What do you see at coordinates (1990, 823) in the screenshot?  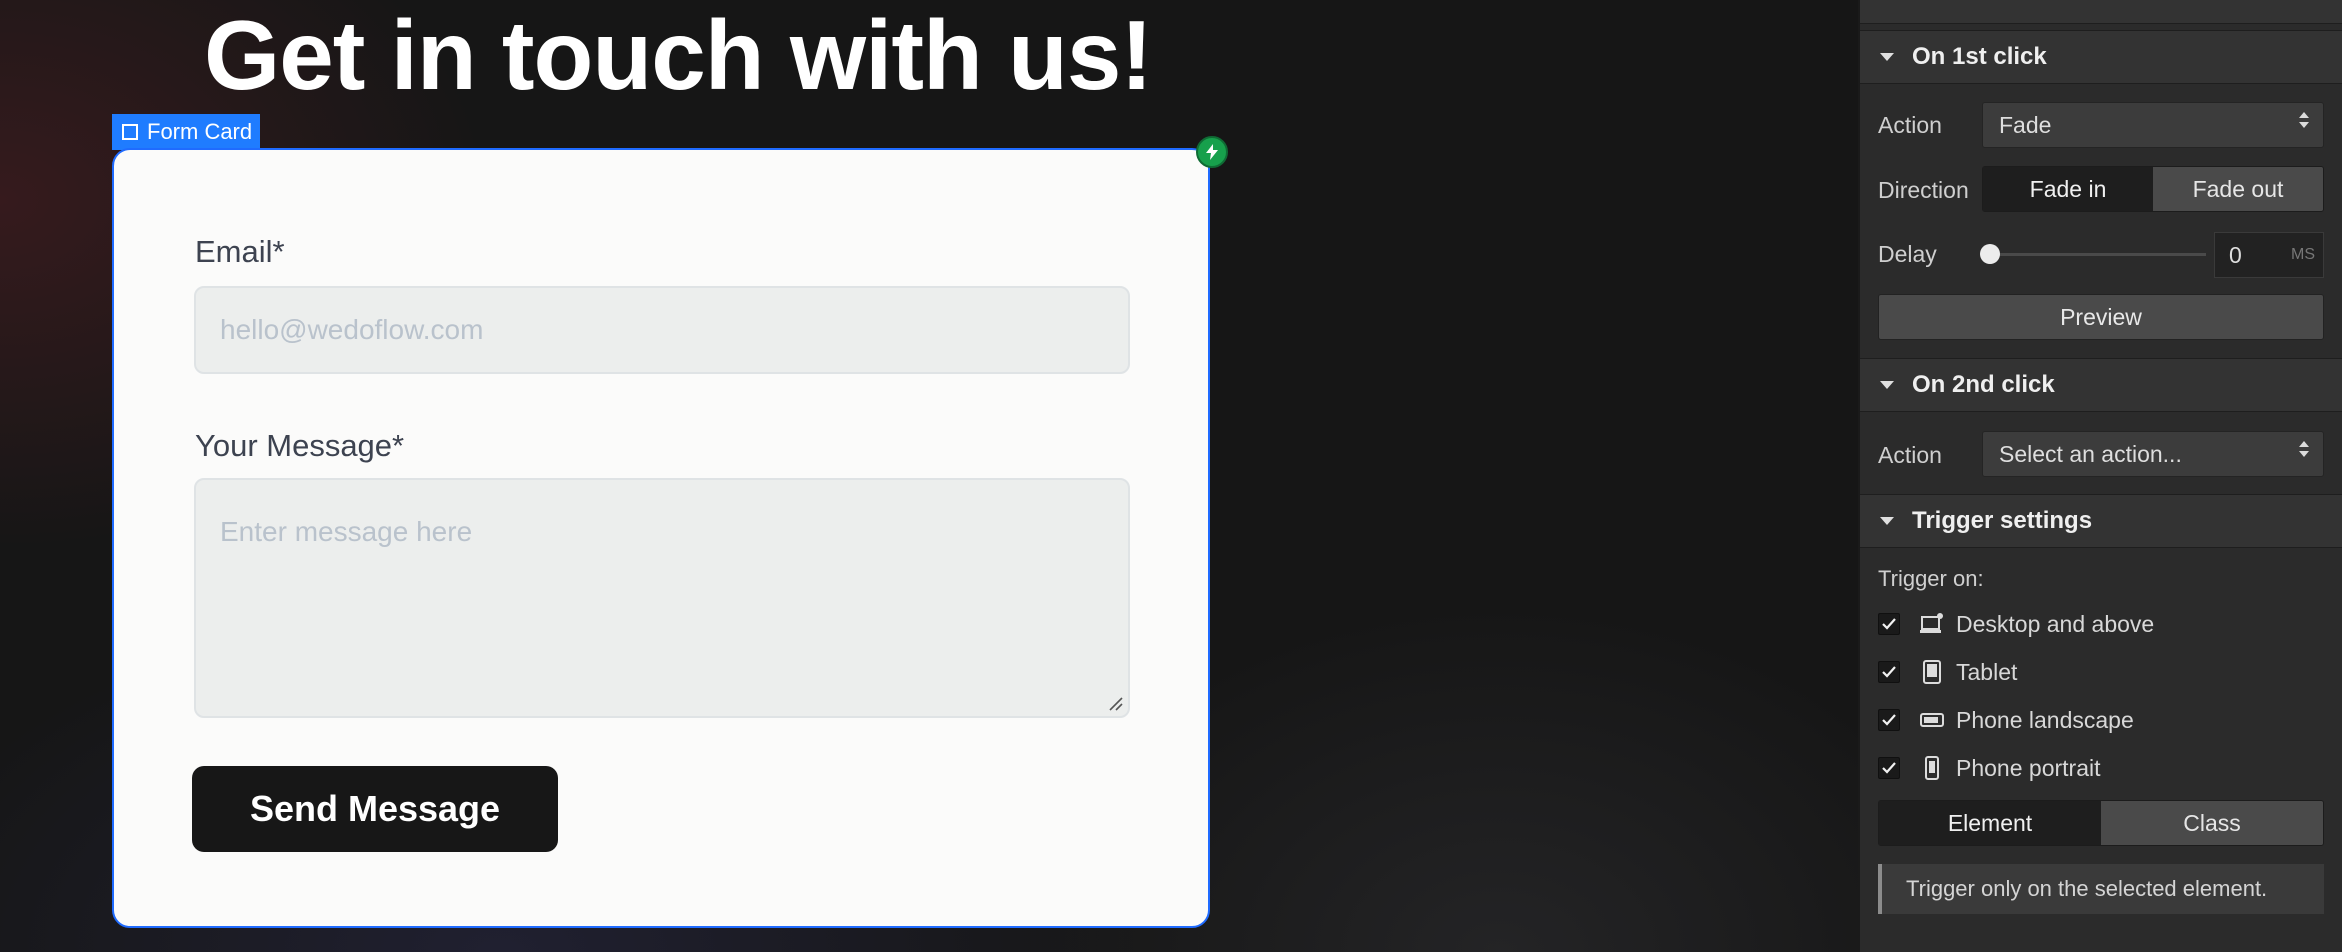 I see `scope-element: Element` at bounding box center [1990, 823].